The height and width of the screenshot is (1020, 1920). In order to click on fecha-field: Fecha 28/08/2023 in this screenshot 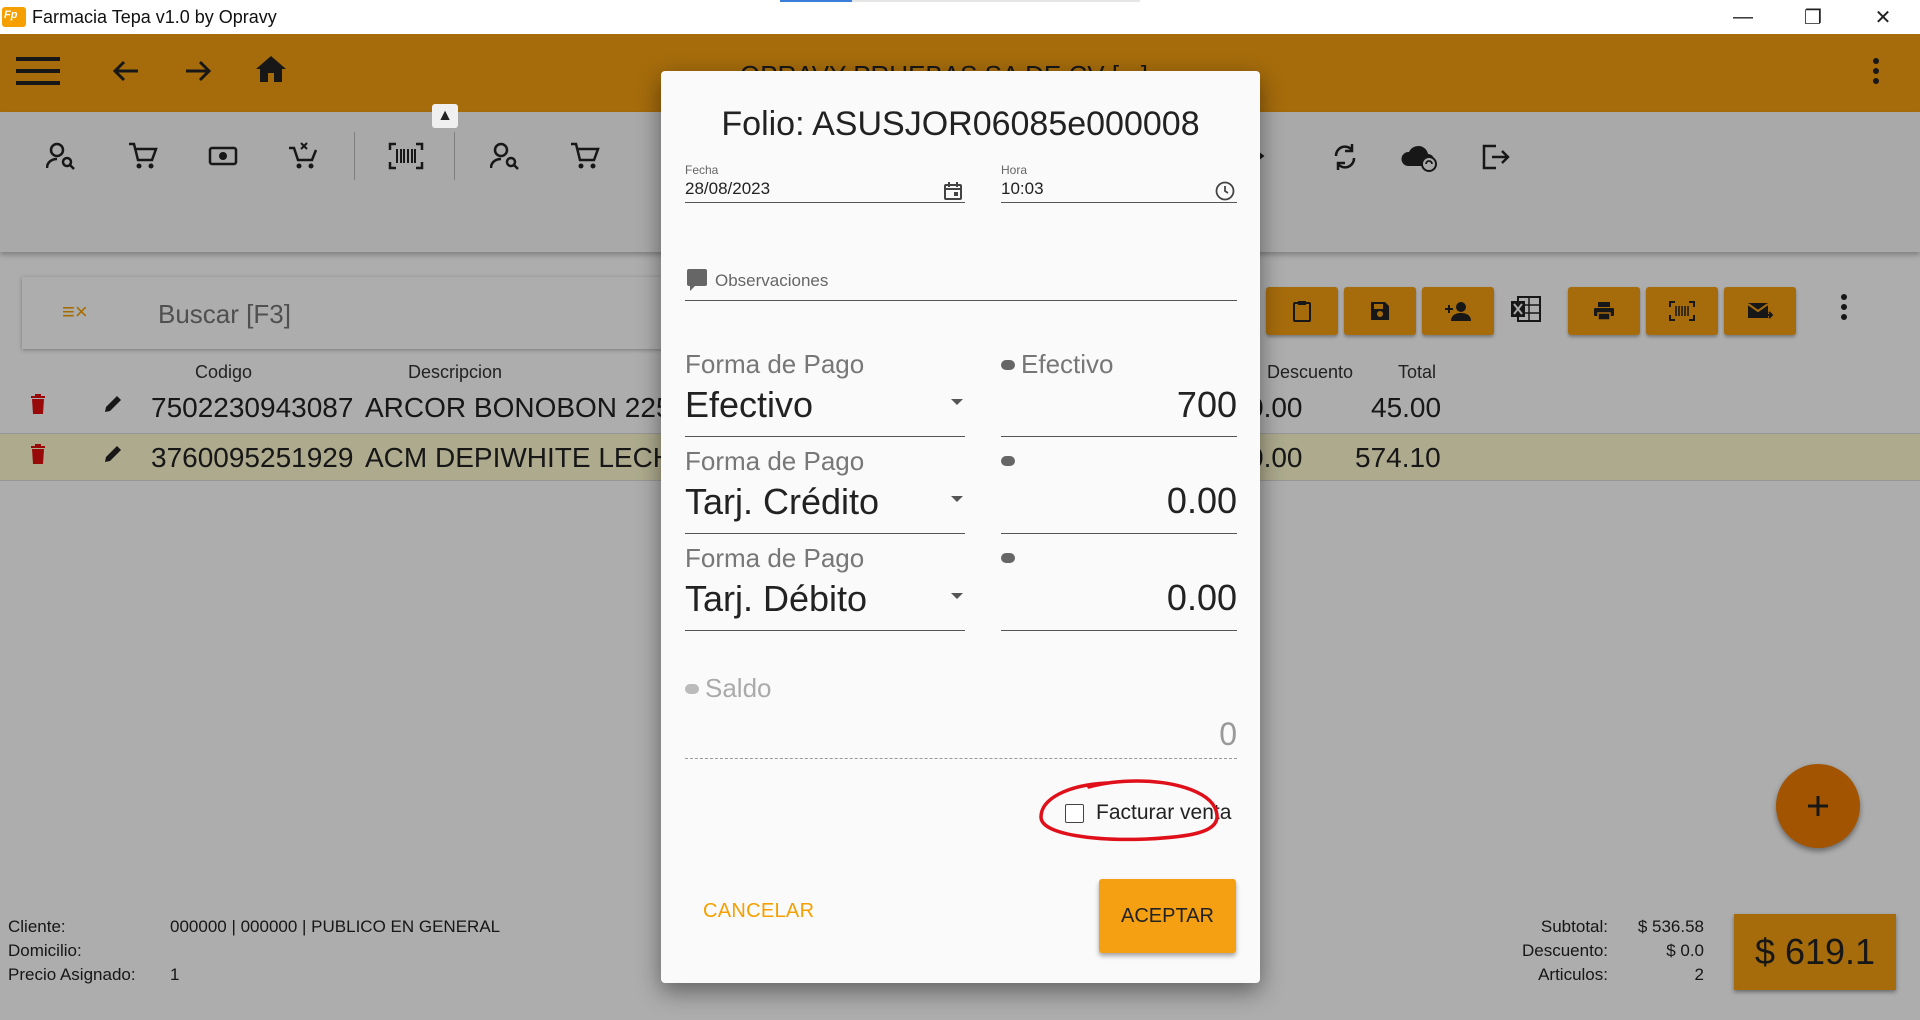, I will do `click(825, 183)`.